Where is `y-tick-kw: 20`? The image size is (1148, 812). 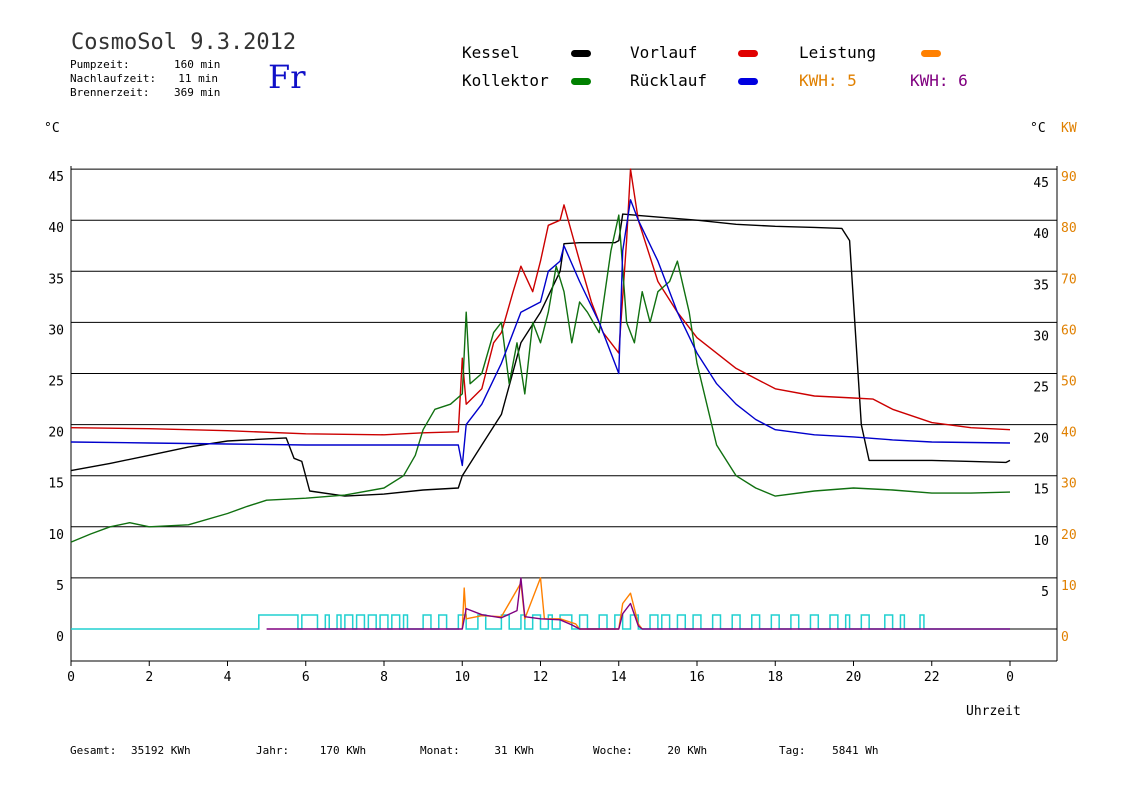 y-tick-kw: 20 is located at coordinates (1069, 535).